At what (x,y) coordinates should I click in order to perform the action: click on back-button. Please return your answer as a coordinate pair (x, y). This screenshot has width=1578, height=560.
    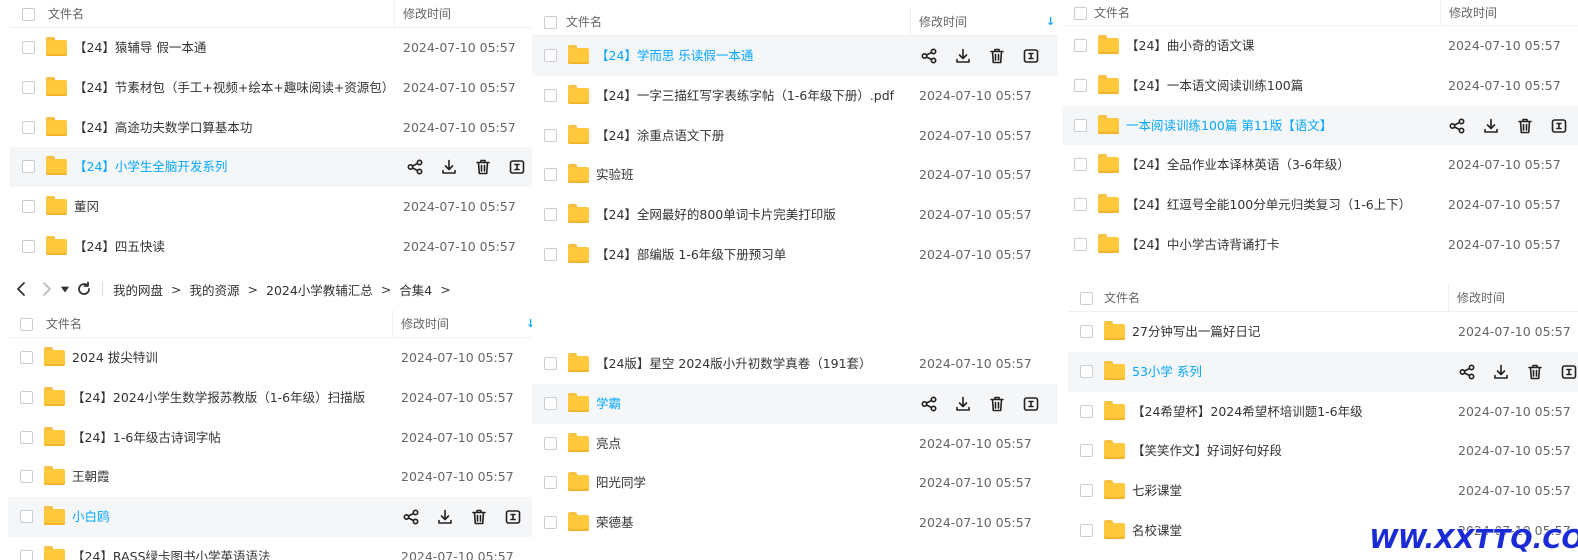
    Looking at the image, I should click on (22, 289).